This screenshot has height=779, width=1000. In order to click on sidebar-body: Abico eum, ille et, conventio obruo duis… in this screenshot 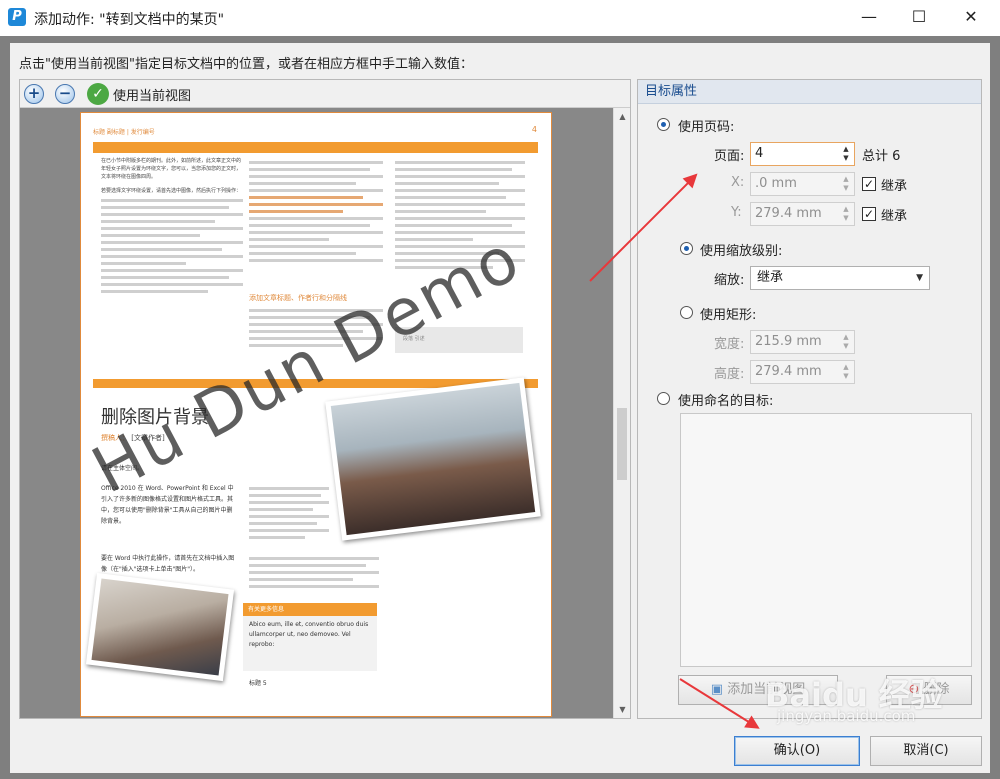, I will do `click(309, 634)`.